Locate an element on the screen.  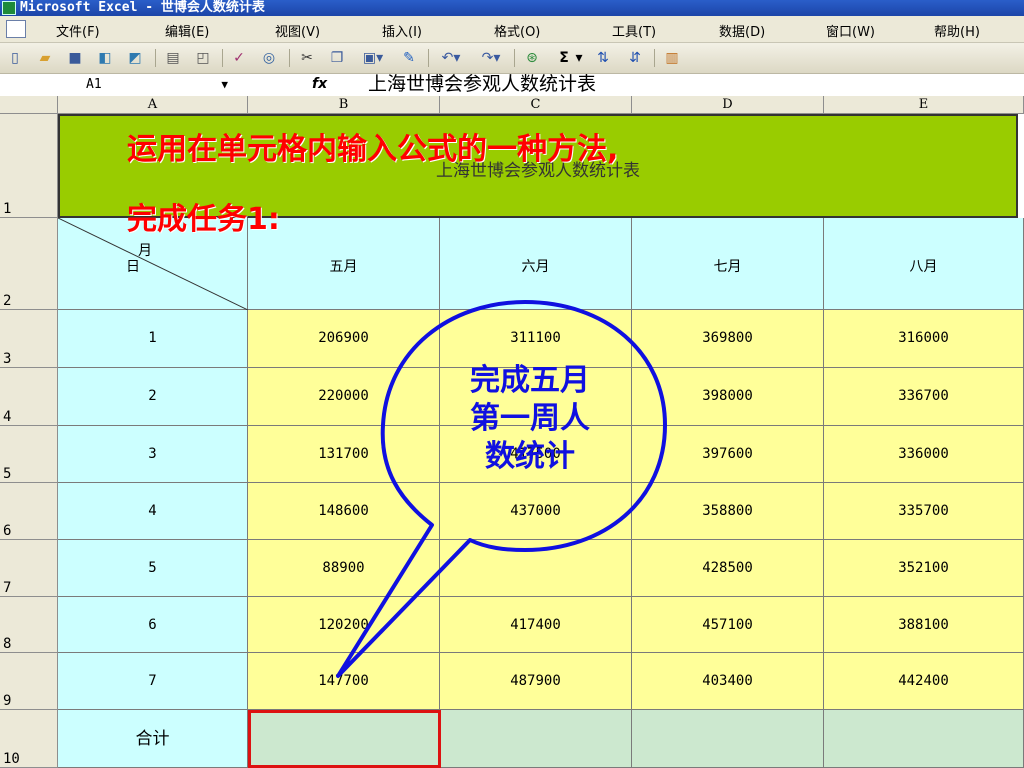
menu-view: 视图(V) is located at coordinates (297, 30).